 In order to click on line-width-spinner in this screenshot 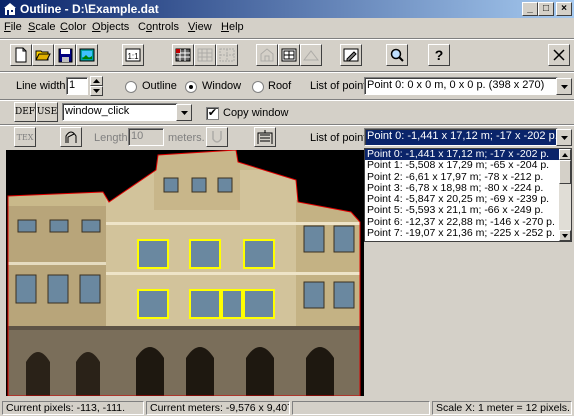, I will do `click(96, 86)`.